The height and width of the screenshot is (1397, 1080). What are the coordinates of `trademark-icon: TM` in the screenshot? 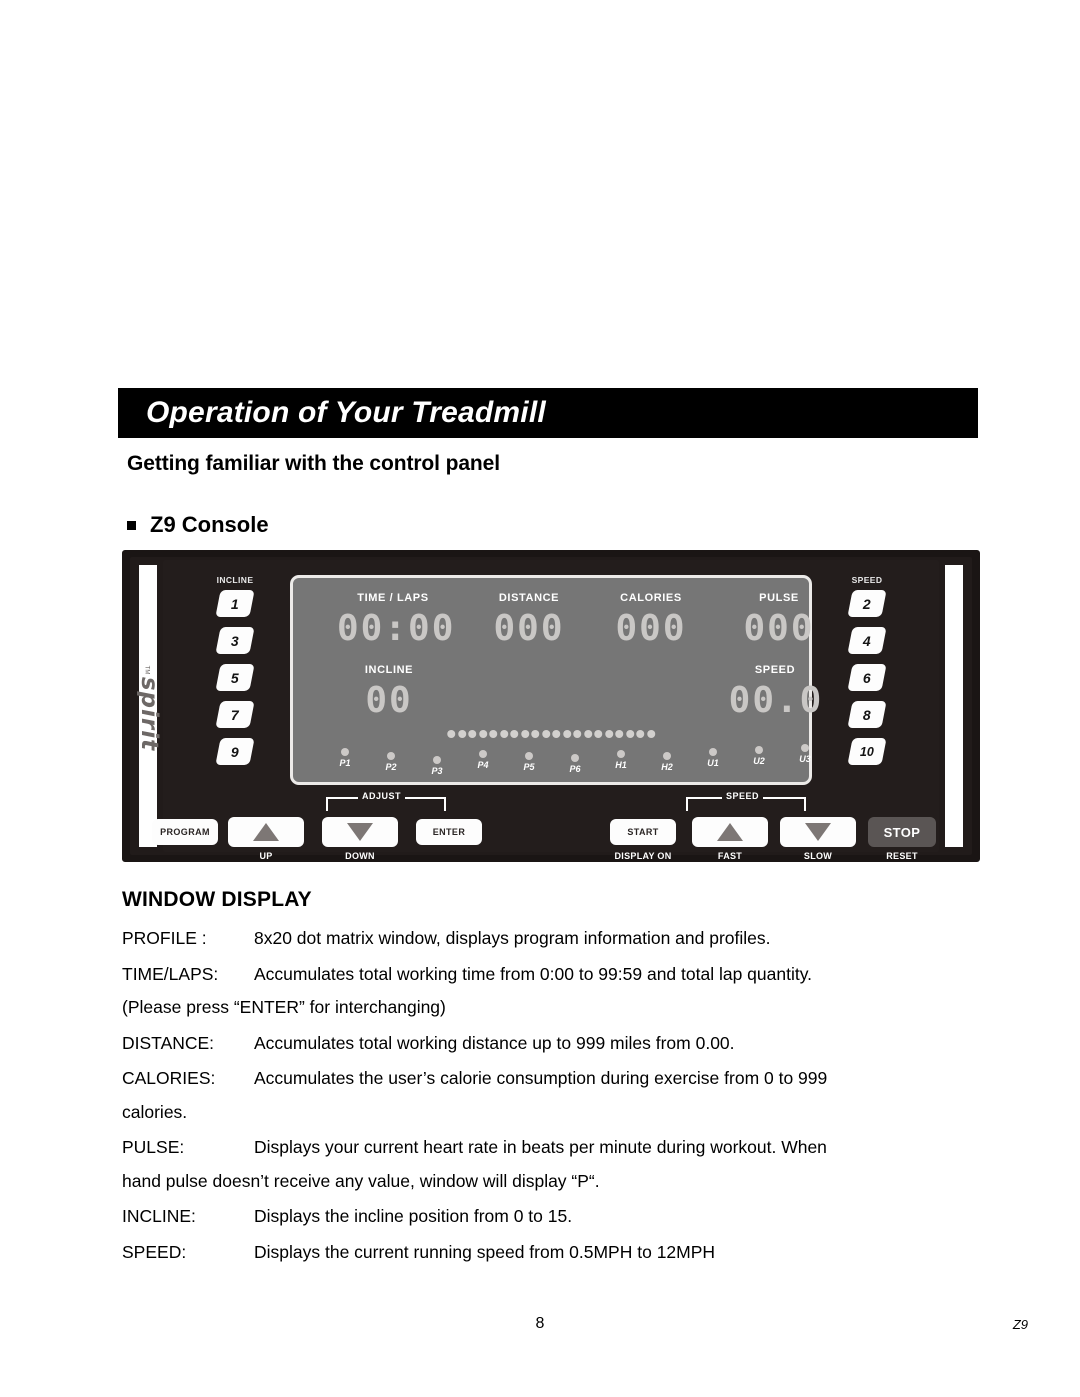 It's located at (146, 670).